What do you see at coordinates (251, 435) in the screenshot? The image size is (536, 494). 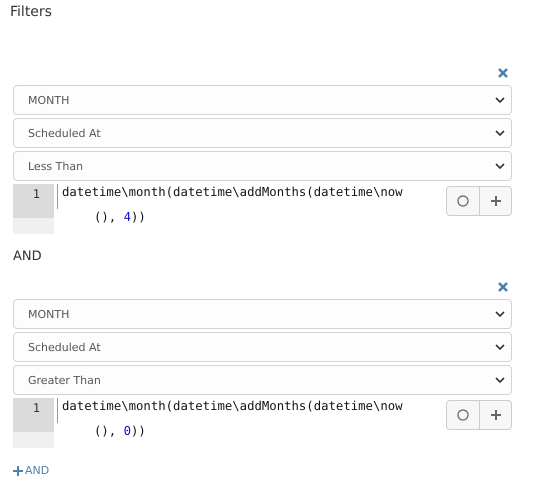 I see `code-line: (), 0))` at bounding box center [251, 435].